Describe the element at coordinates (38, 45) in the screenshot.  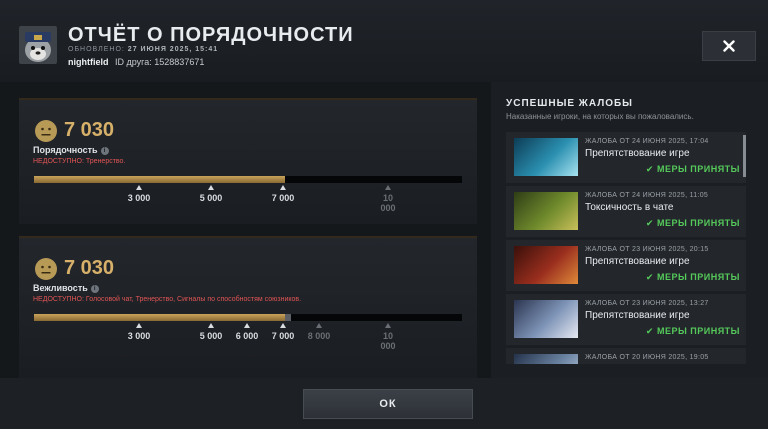
I see `avatar` at that location.